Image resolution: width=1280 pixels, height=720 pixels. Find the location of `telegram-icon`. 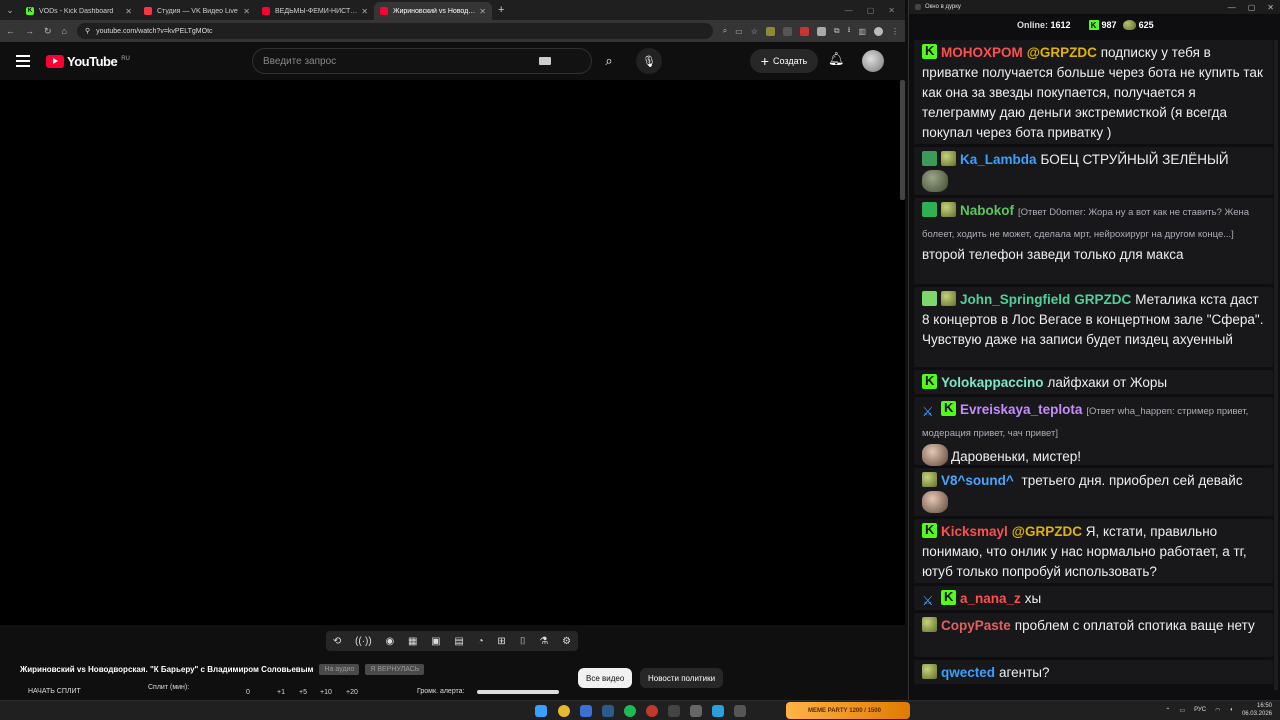

telegram-icon is located at coordinates (718, 711).